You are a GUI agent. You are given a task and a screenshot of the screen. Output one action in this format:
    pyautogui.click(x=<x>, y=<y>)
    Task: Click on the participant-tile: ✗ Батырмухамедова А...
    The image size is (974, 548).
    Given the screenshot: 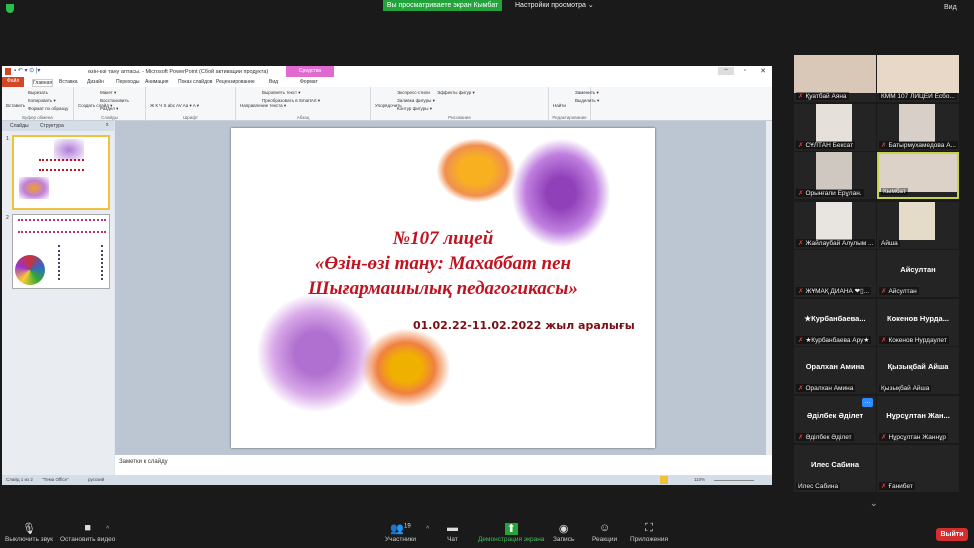 What is the action you would take?
    pyautogui.click(x=918, y=127)
    